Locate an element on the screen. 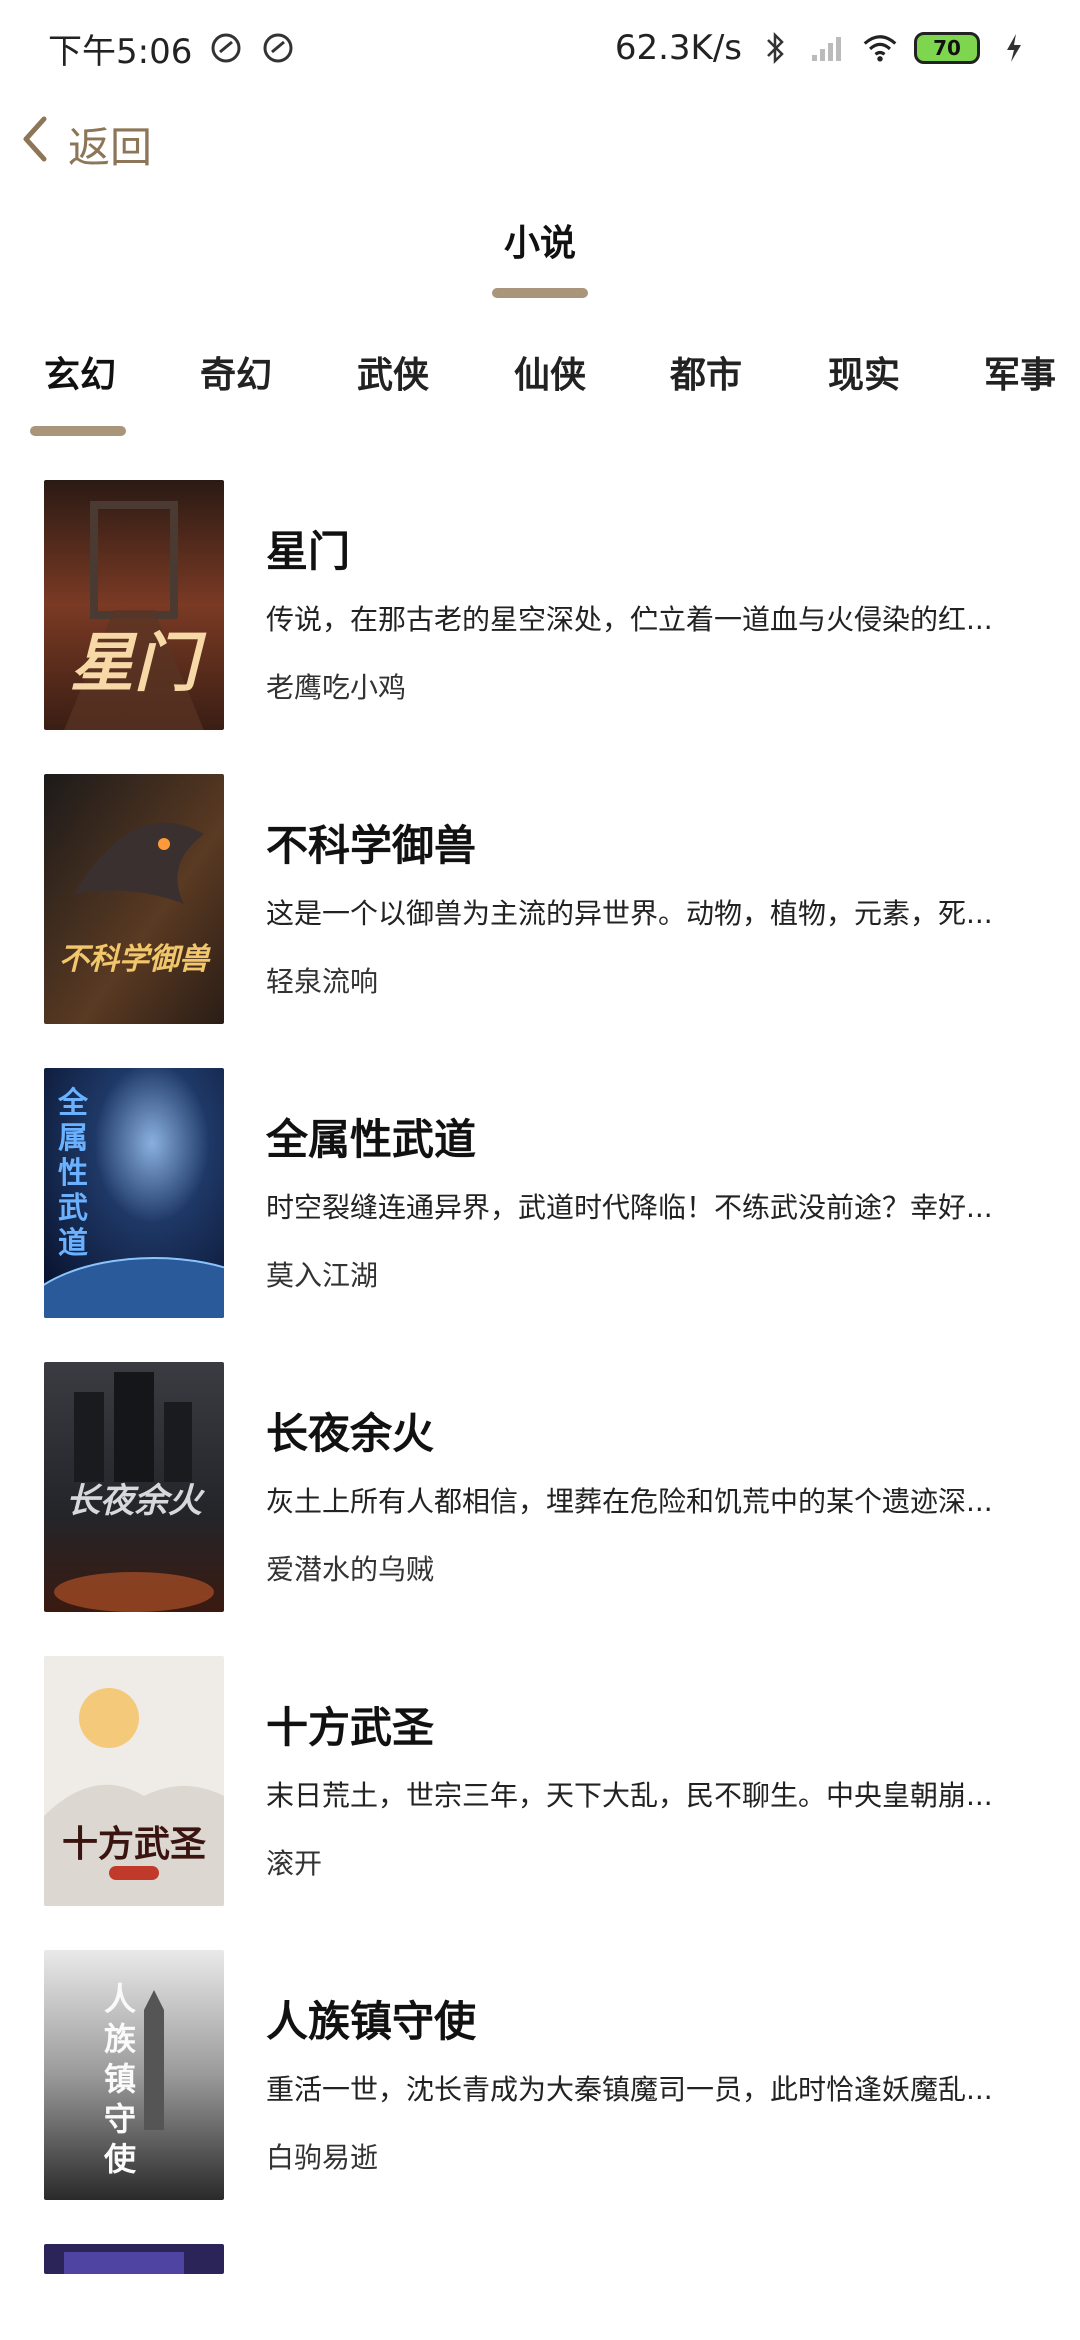 The width and height of the screenshot is (1080, 2340). tab-xuanhuan: 玄幻 is located at coordinates (80, 372).